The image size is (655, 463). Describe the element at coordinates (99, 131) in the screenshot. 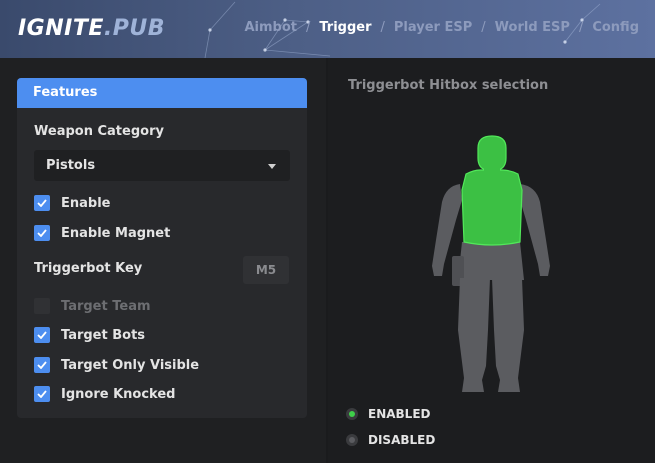

I see `weapon-category-label: Weapon Category` at that location.